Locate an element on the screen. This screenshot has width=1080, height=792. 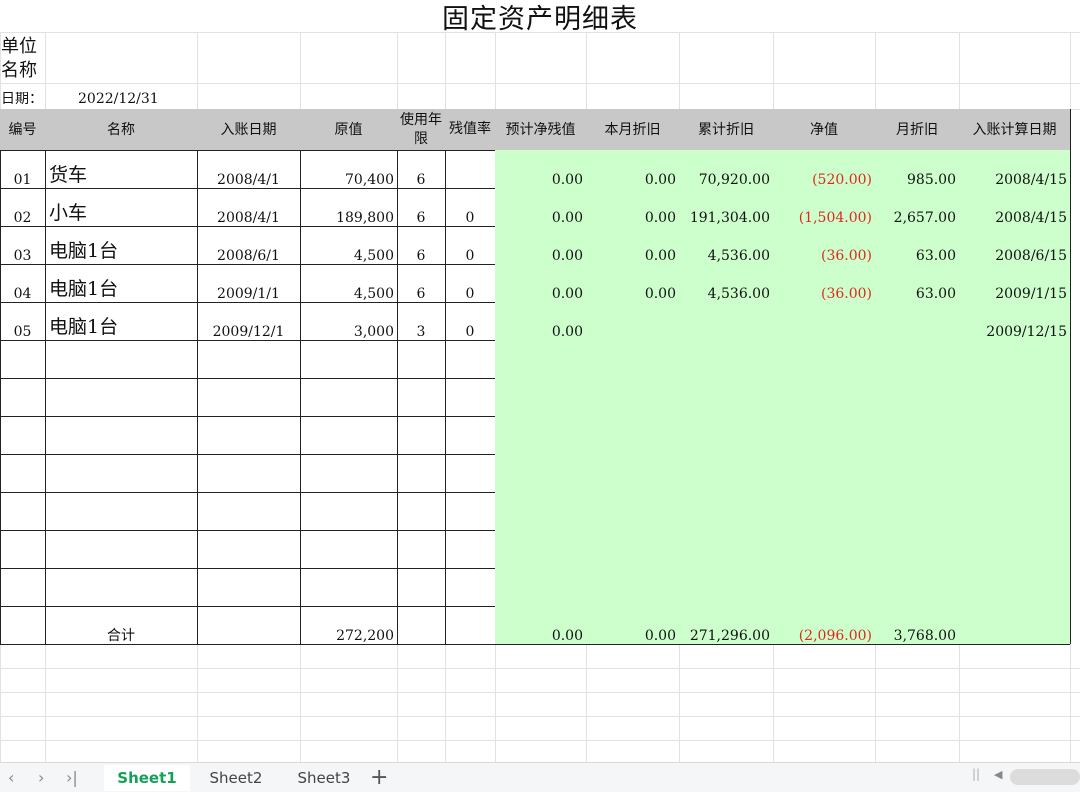
cell-accum-dep is located at coordinates (726, 321).